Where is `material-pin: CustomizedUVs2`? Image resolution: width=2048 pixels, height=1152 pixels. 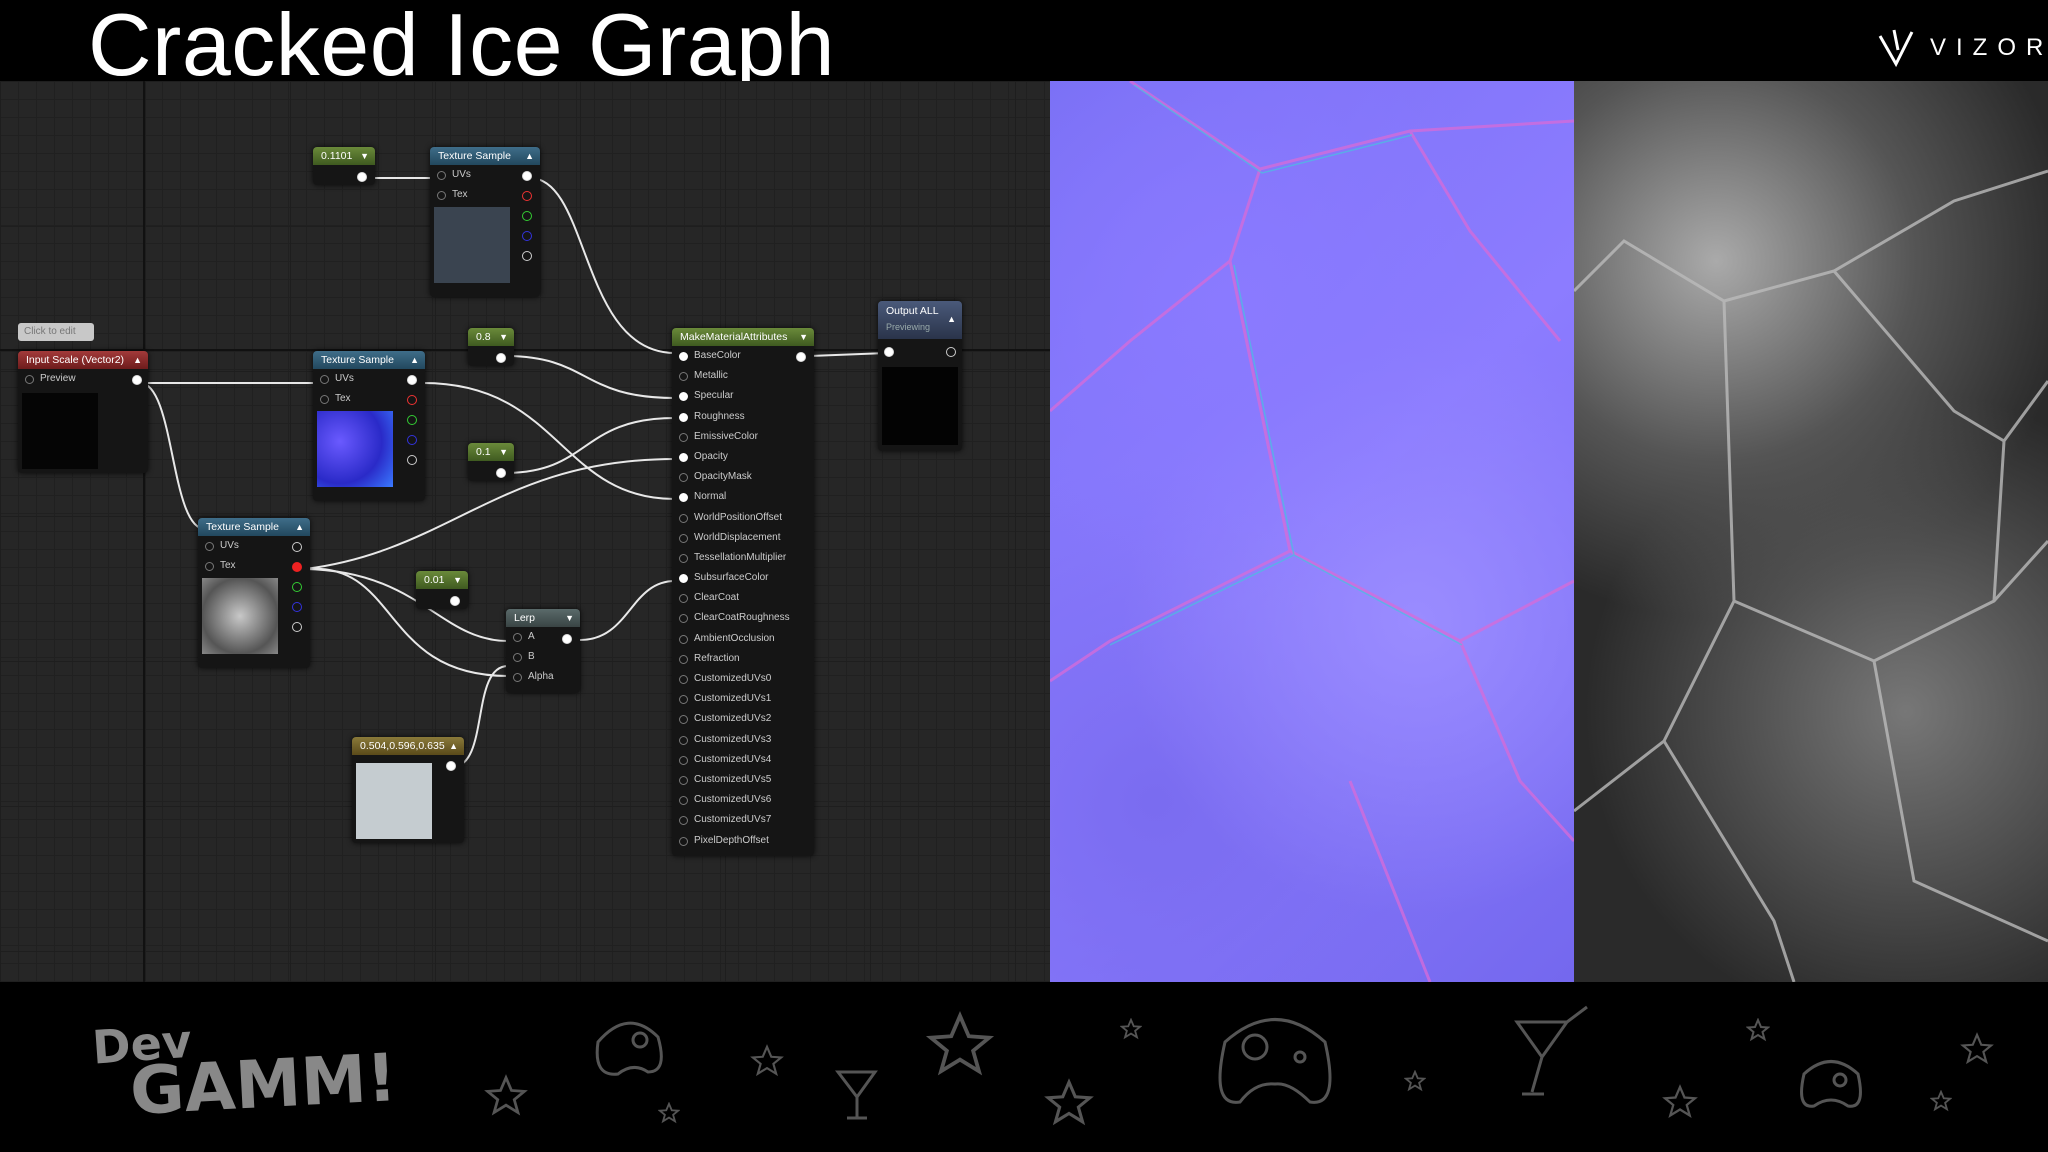
material-pin: CustomizedUVs2 is located at coordinates (743, 719).